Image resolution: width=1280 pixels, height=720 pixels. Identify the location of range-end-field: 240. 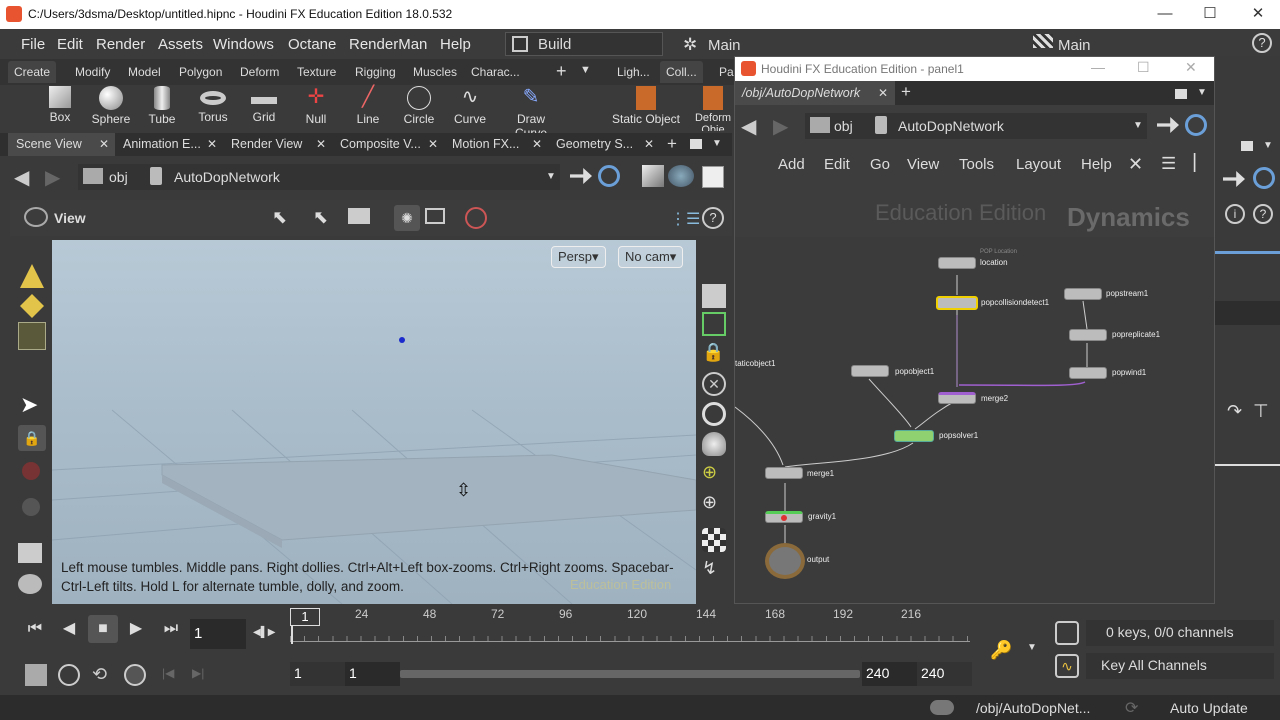
(944, 674).